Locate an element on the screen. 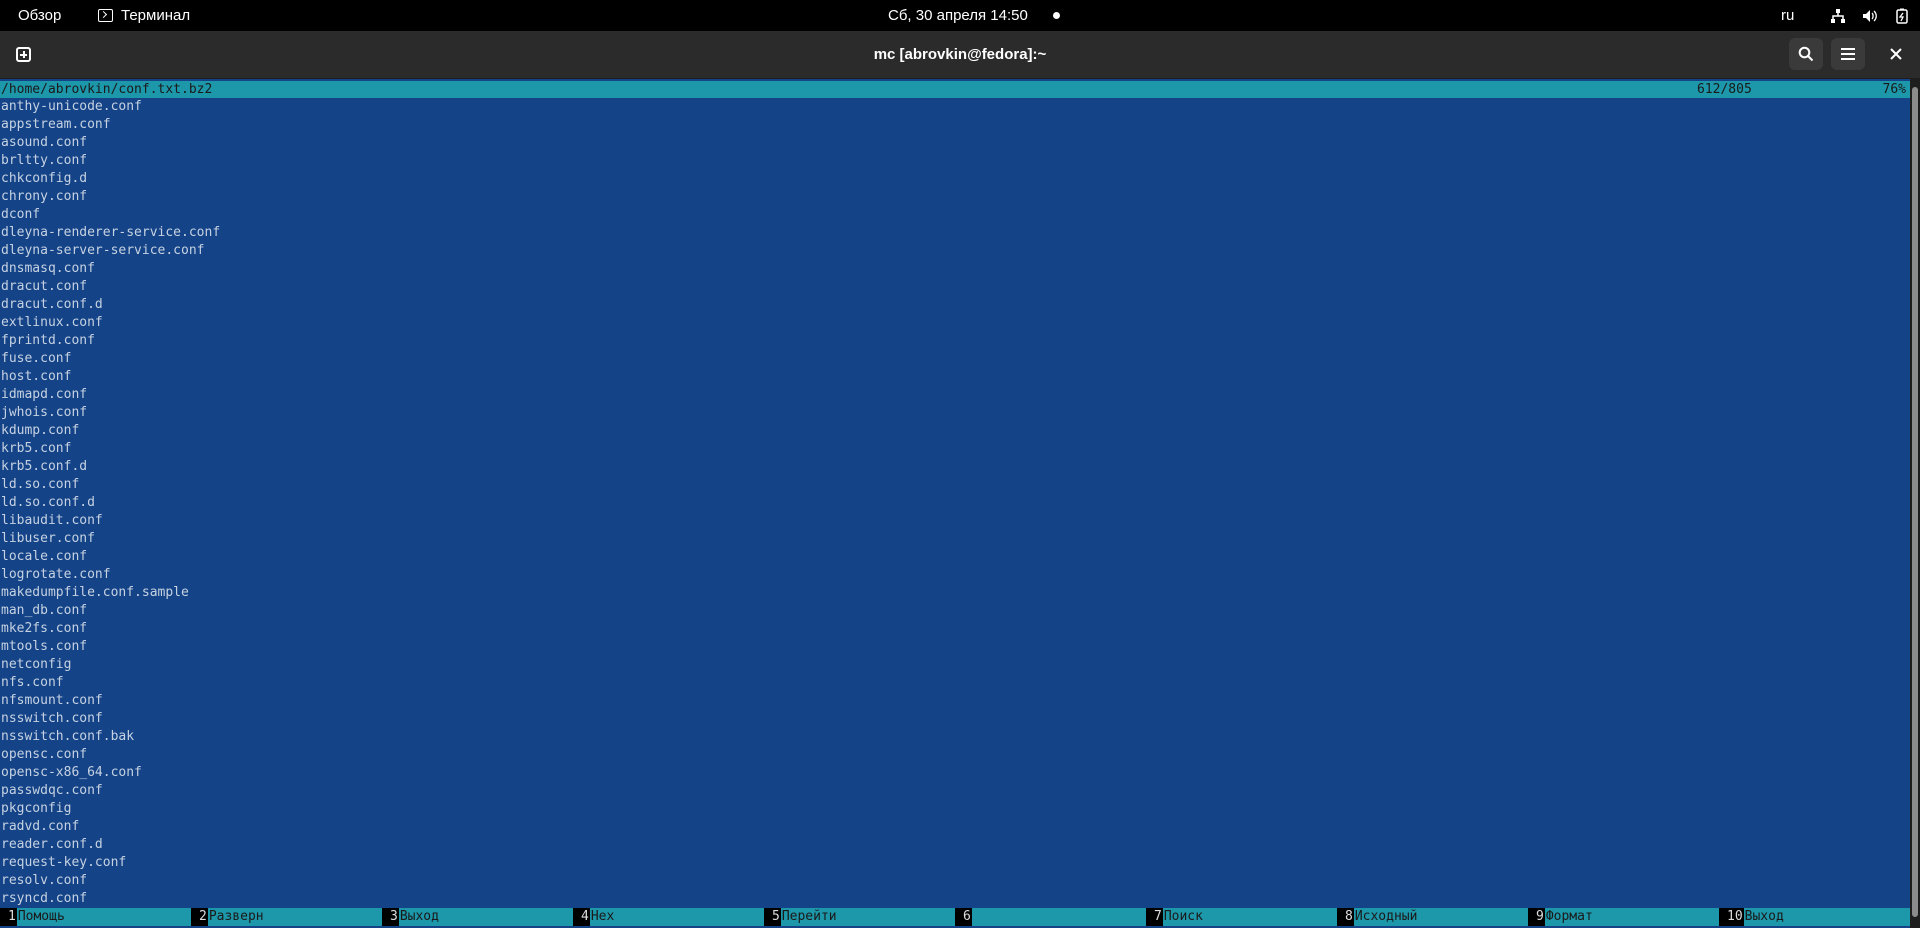 The height and width of the screenshot is (928, 1920). viewer-line: resolv.conf is located at coordinates (44, 880).